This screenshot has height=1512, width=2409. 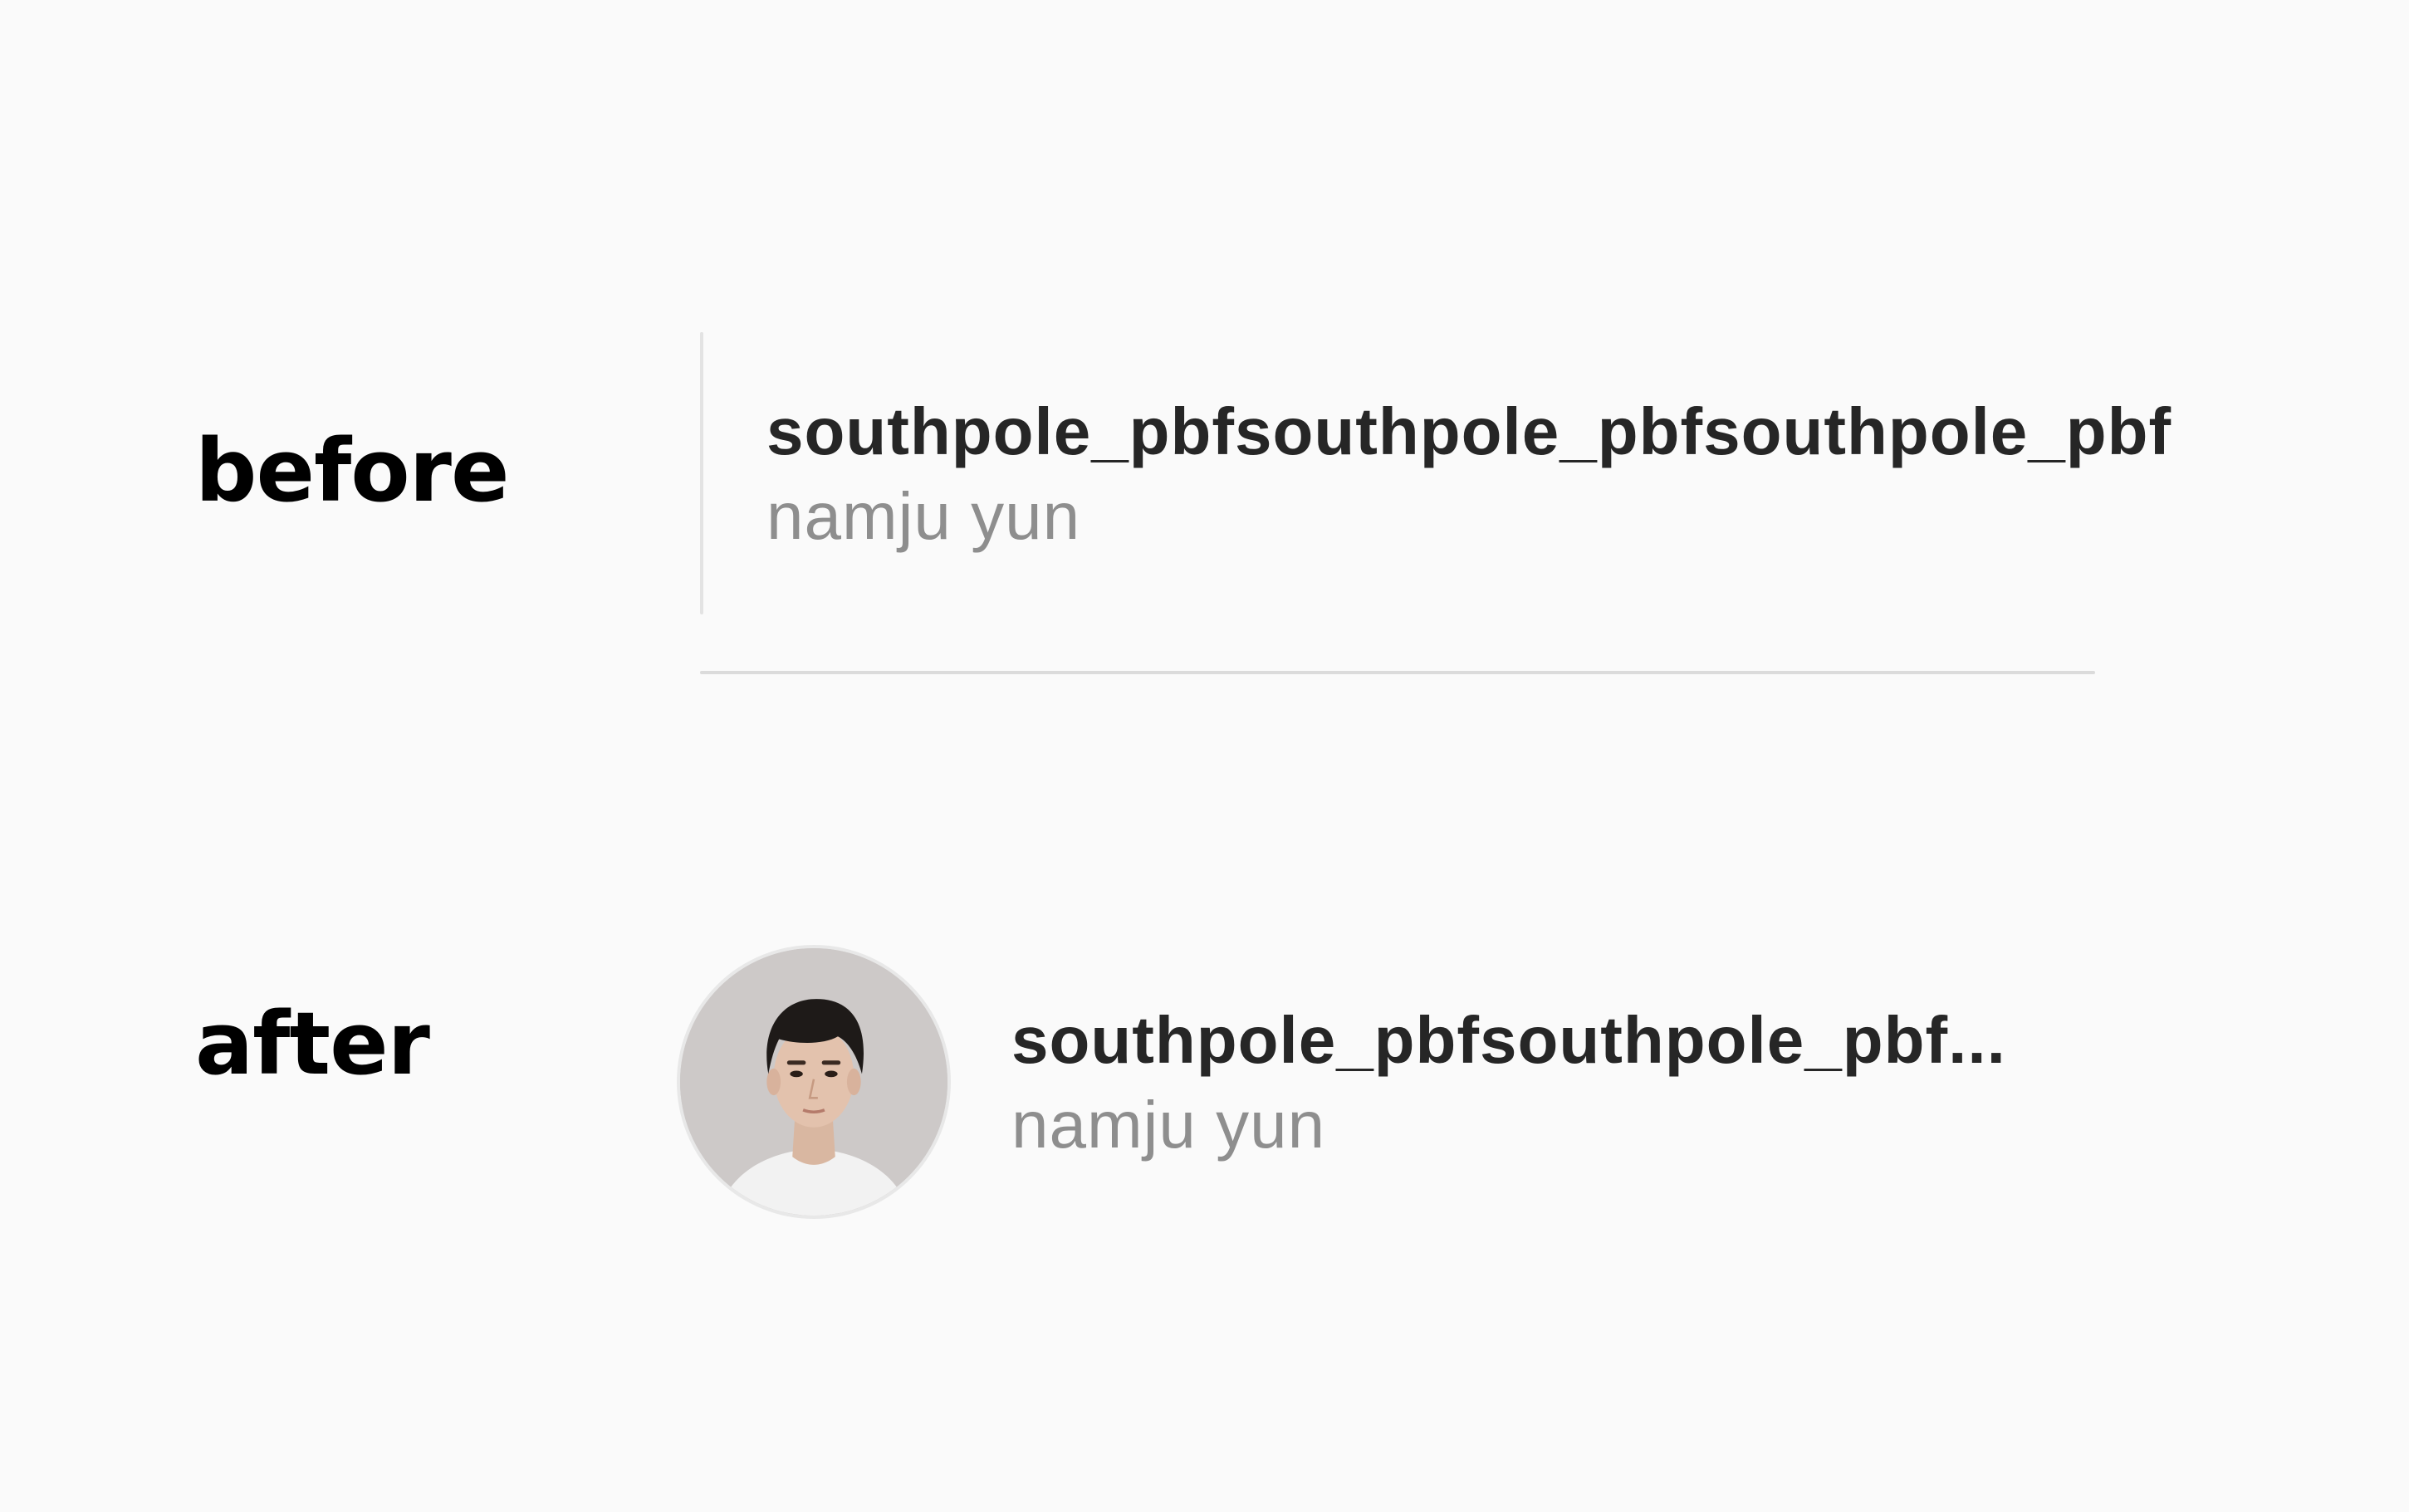 I want to click on before-label: before, so click(x=352, y=470).